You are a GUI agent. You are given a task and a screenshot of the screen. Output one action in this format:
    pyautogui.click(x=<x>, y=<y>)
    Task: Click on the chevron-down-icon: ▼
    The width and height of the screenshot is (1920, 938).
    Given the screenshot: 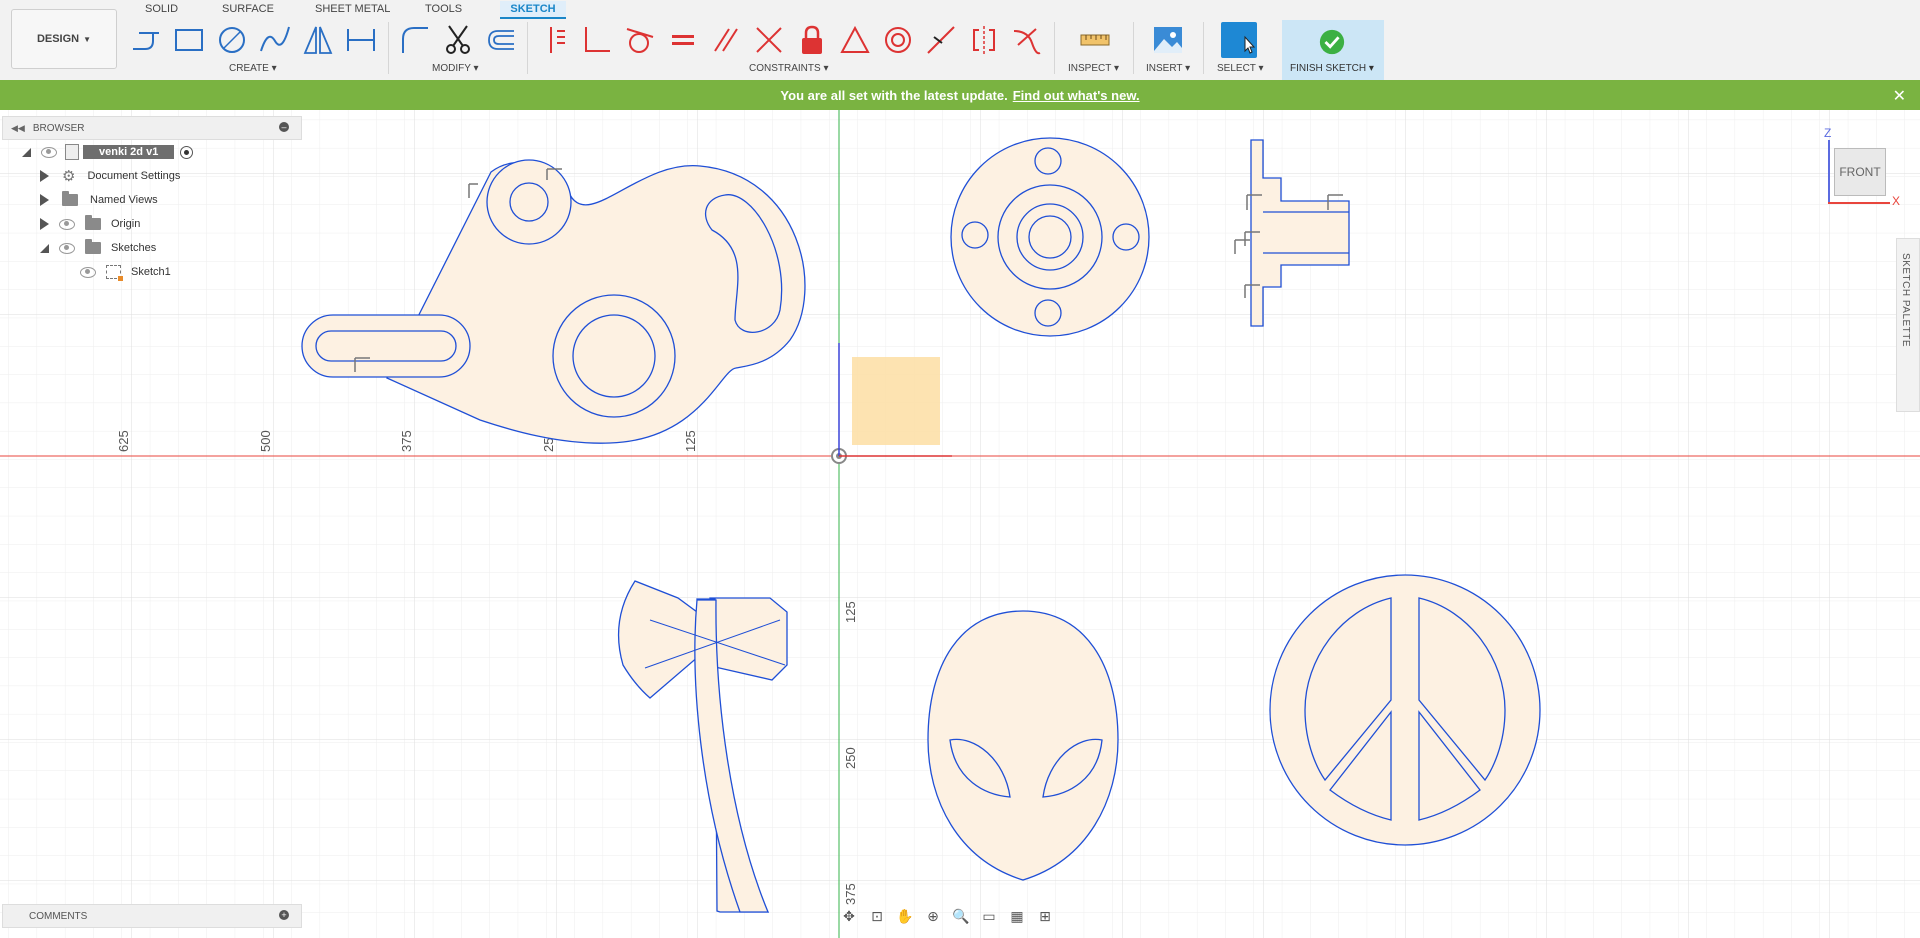 What is the action you would take?
    pyautogui.click(x=87, y=39)
    